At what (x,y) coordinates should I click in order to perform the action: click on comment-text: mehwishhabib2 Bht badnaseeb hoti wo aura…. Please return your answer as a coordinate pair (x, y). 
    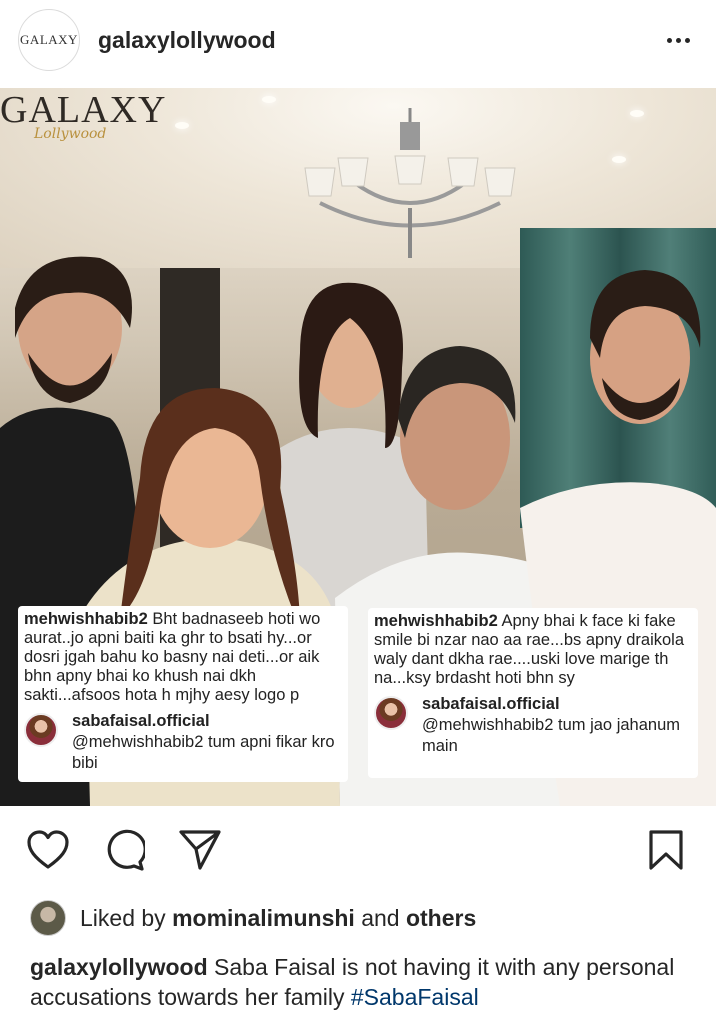
    Looking at the image, I should click on (183, 657).